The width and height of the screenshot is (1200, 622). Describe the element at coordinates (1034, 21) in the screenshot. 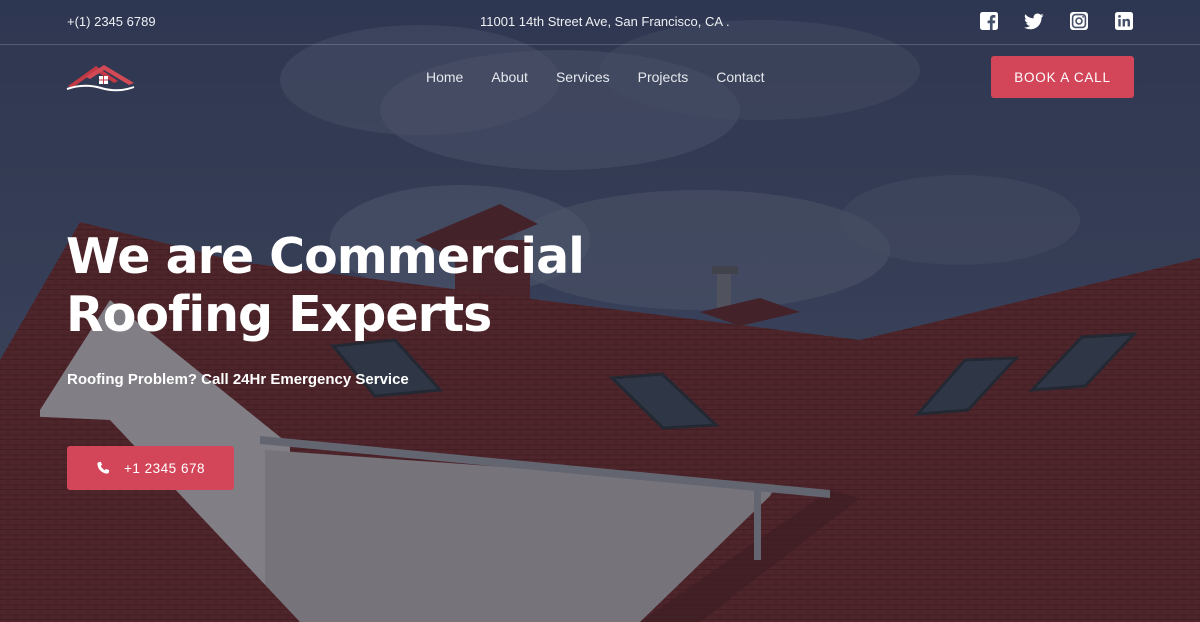

I see `twitter-icon` at that location.